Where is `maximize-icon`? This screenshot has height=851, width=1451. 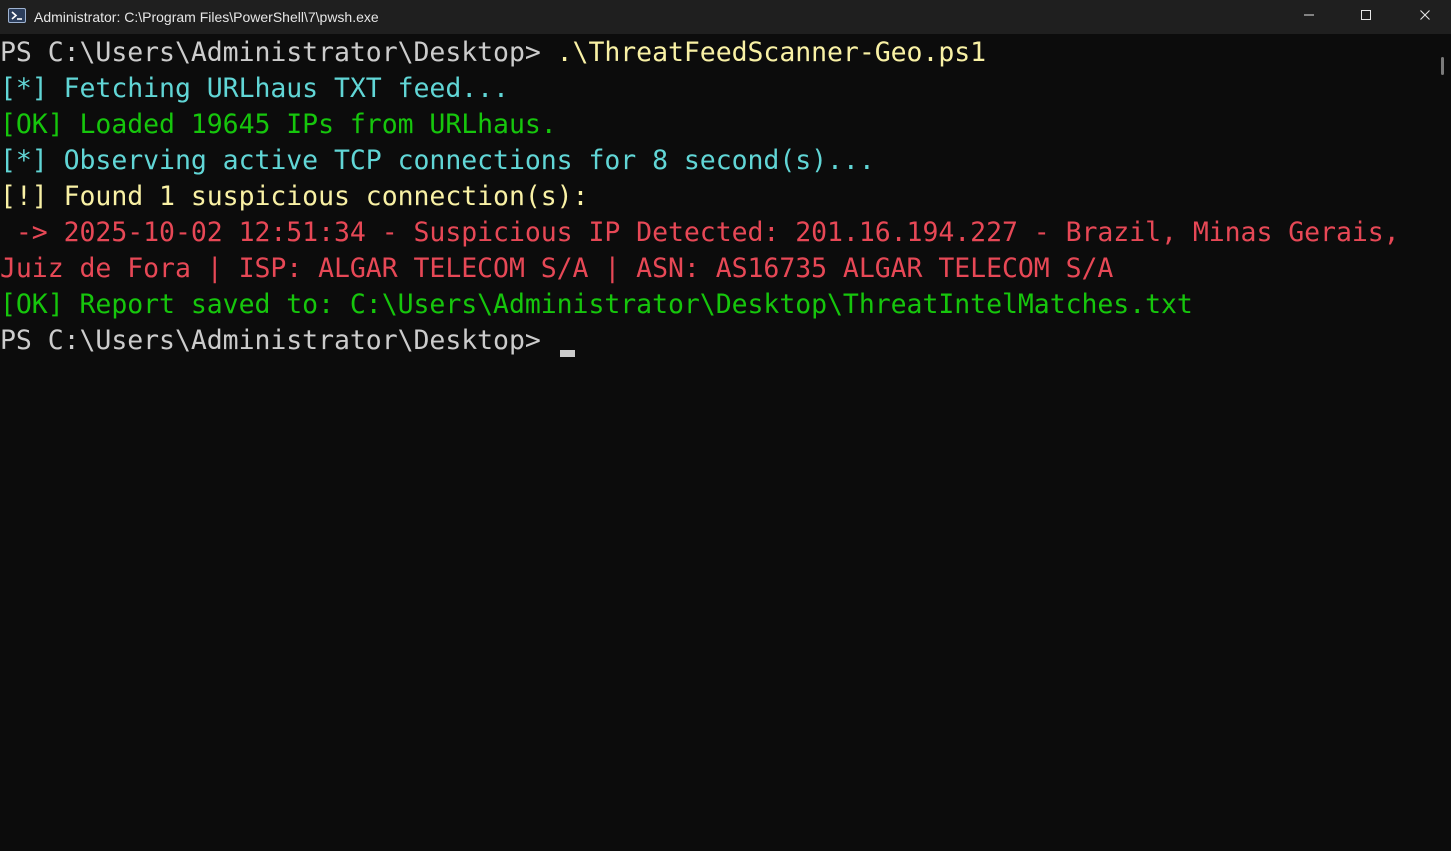
maximize-icon is located at coordinates (1366, 17).